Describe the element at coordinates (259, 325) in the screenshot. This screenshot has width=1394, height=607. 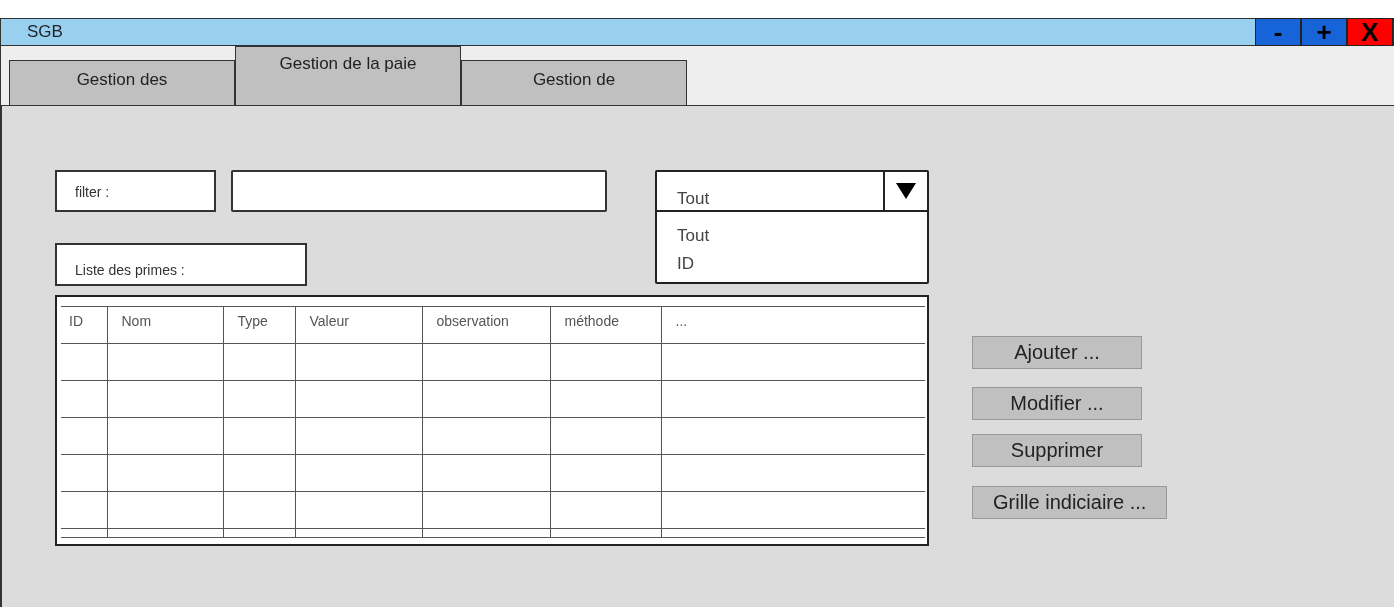
I see `column-header: Type` at that location.